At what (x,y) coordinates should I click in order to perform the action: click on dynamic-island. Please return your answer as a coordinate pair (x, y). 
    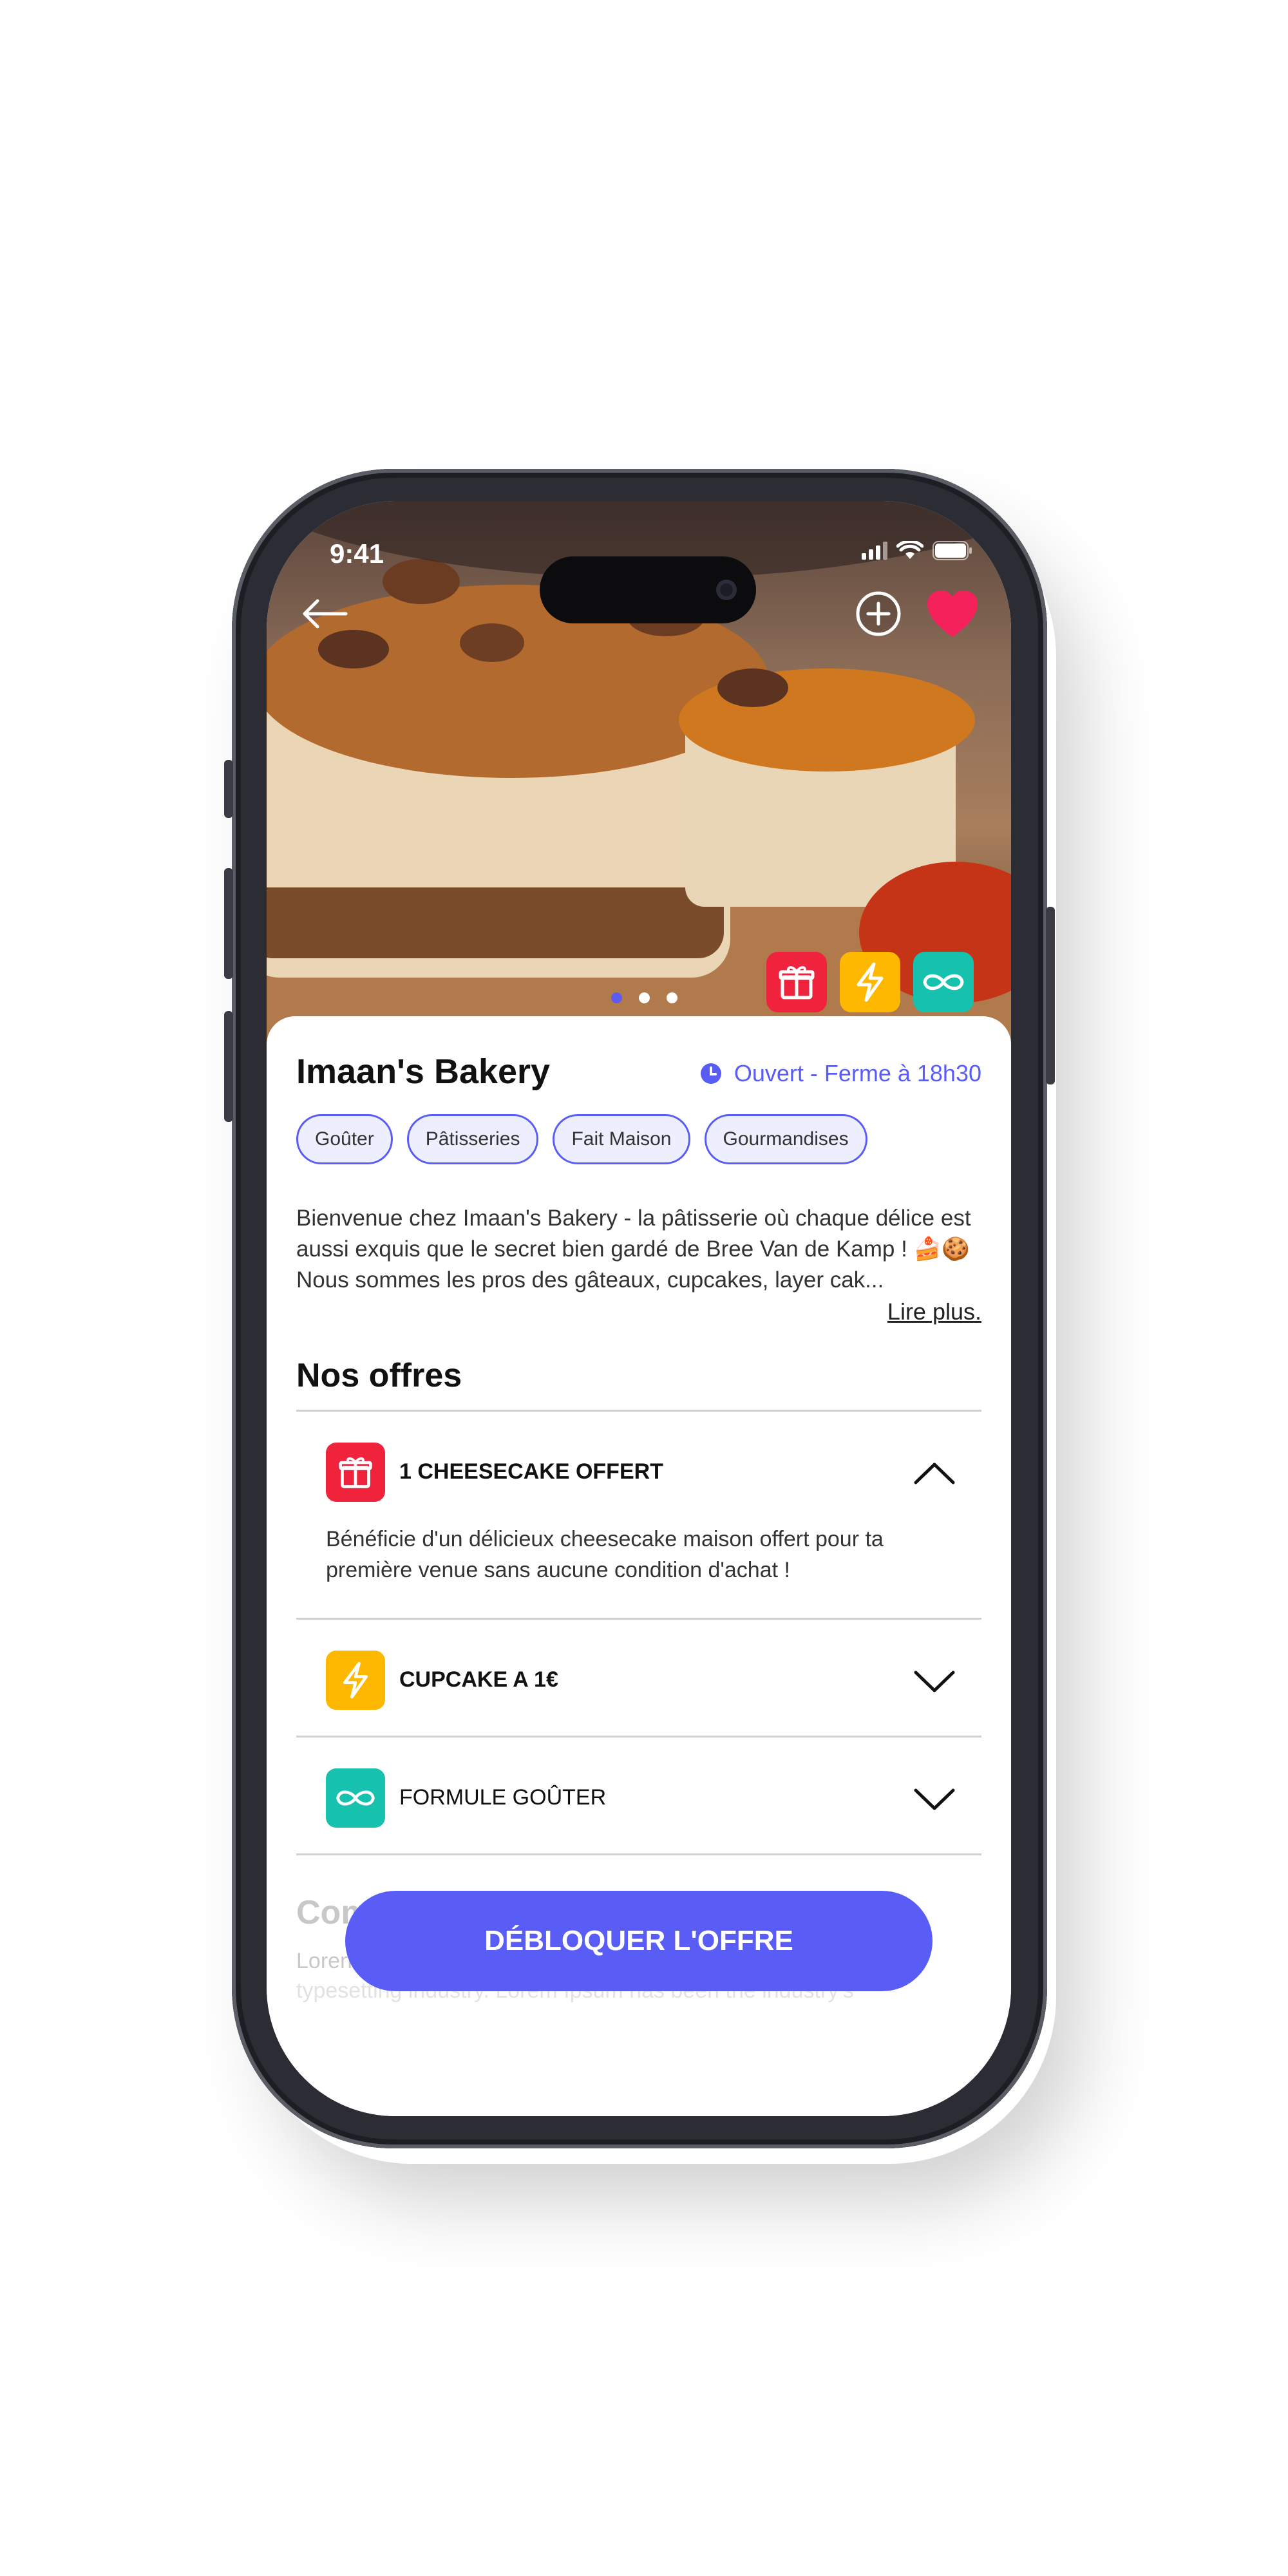
    Looking at the image, I should click on (648, 589).